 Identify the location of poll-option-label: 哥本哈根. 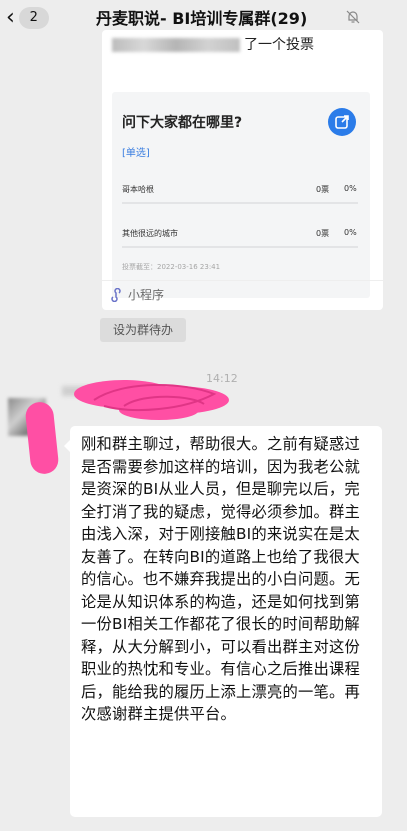
(138, 189).